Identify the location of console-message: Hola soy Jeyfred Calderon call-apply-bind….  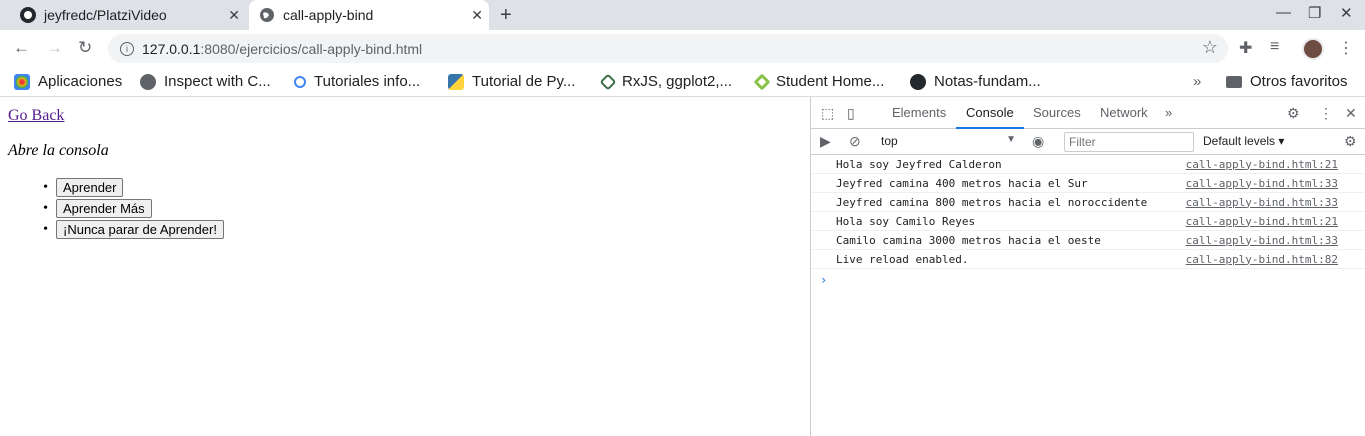
(1088, 164).